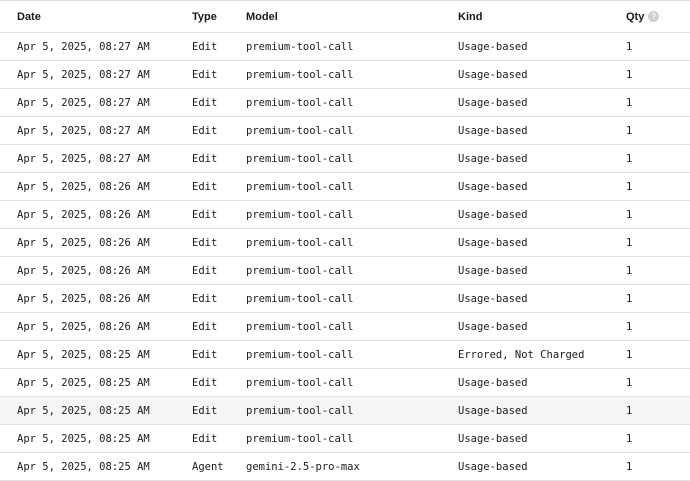  What do you see at coordinates (635, 16) in the screenshot?
I see `column-header-qty-label: Qty` at bounding box center [635, 16].